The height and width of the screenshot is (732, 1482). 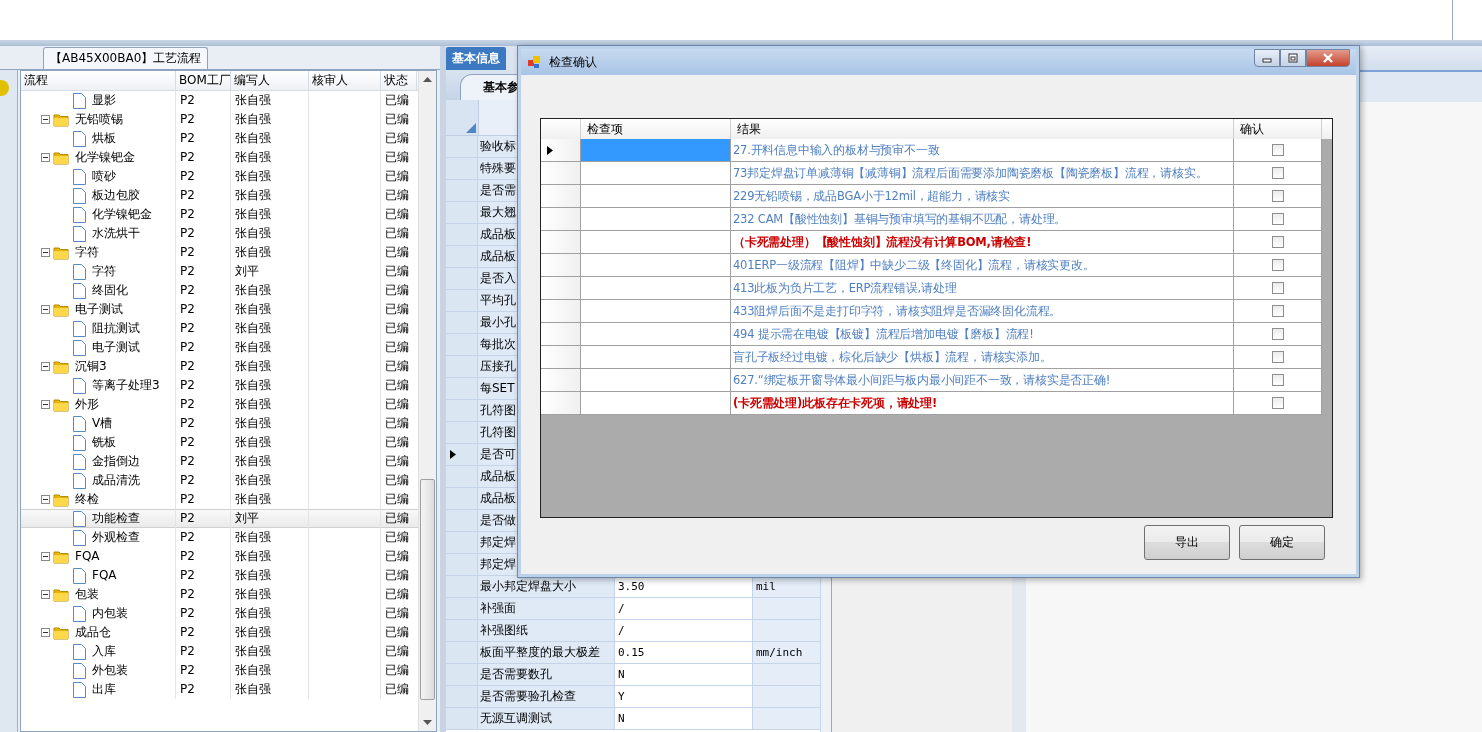 What do you see at coordinates (103, 176) in the screenshot?
I see `tree-item-label: 喷砂` at bounding box center [103, 176].